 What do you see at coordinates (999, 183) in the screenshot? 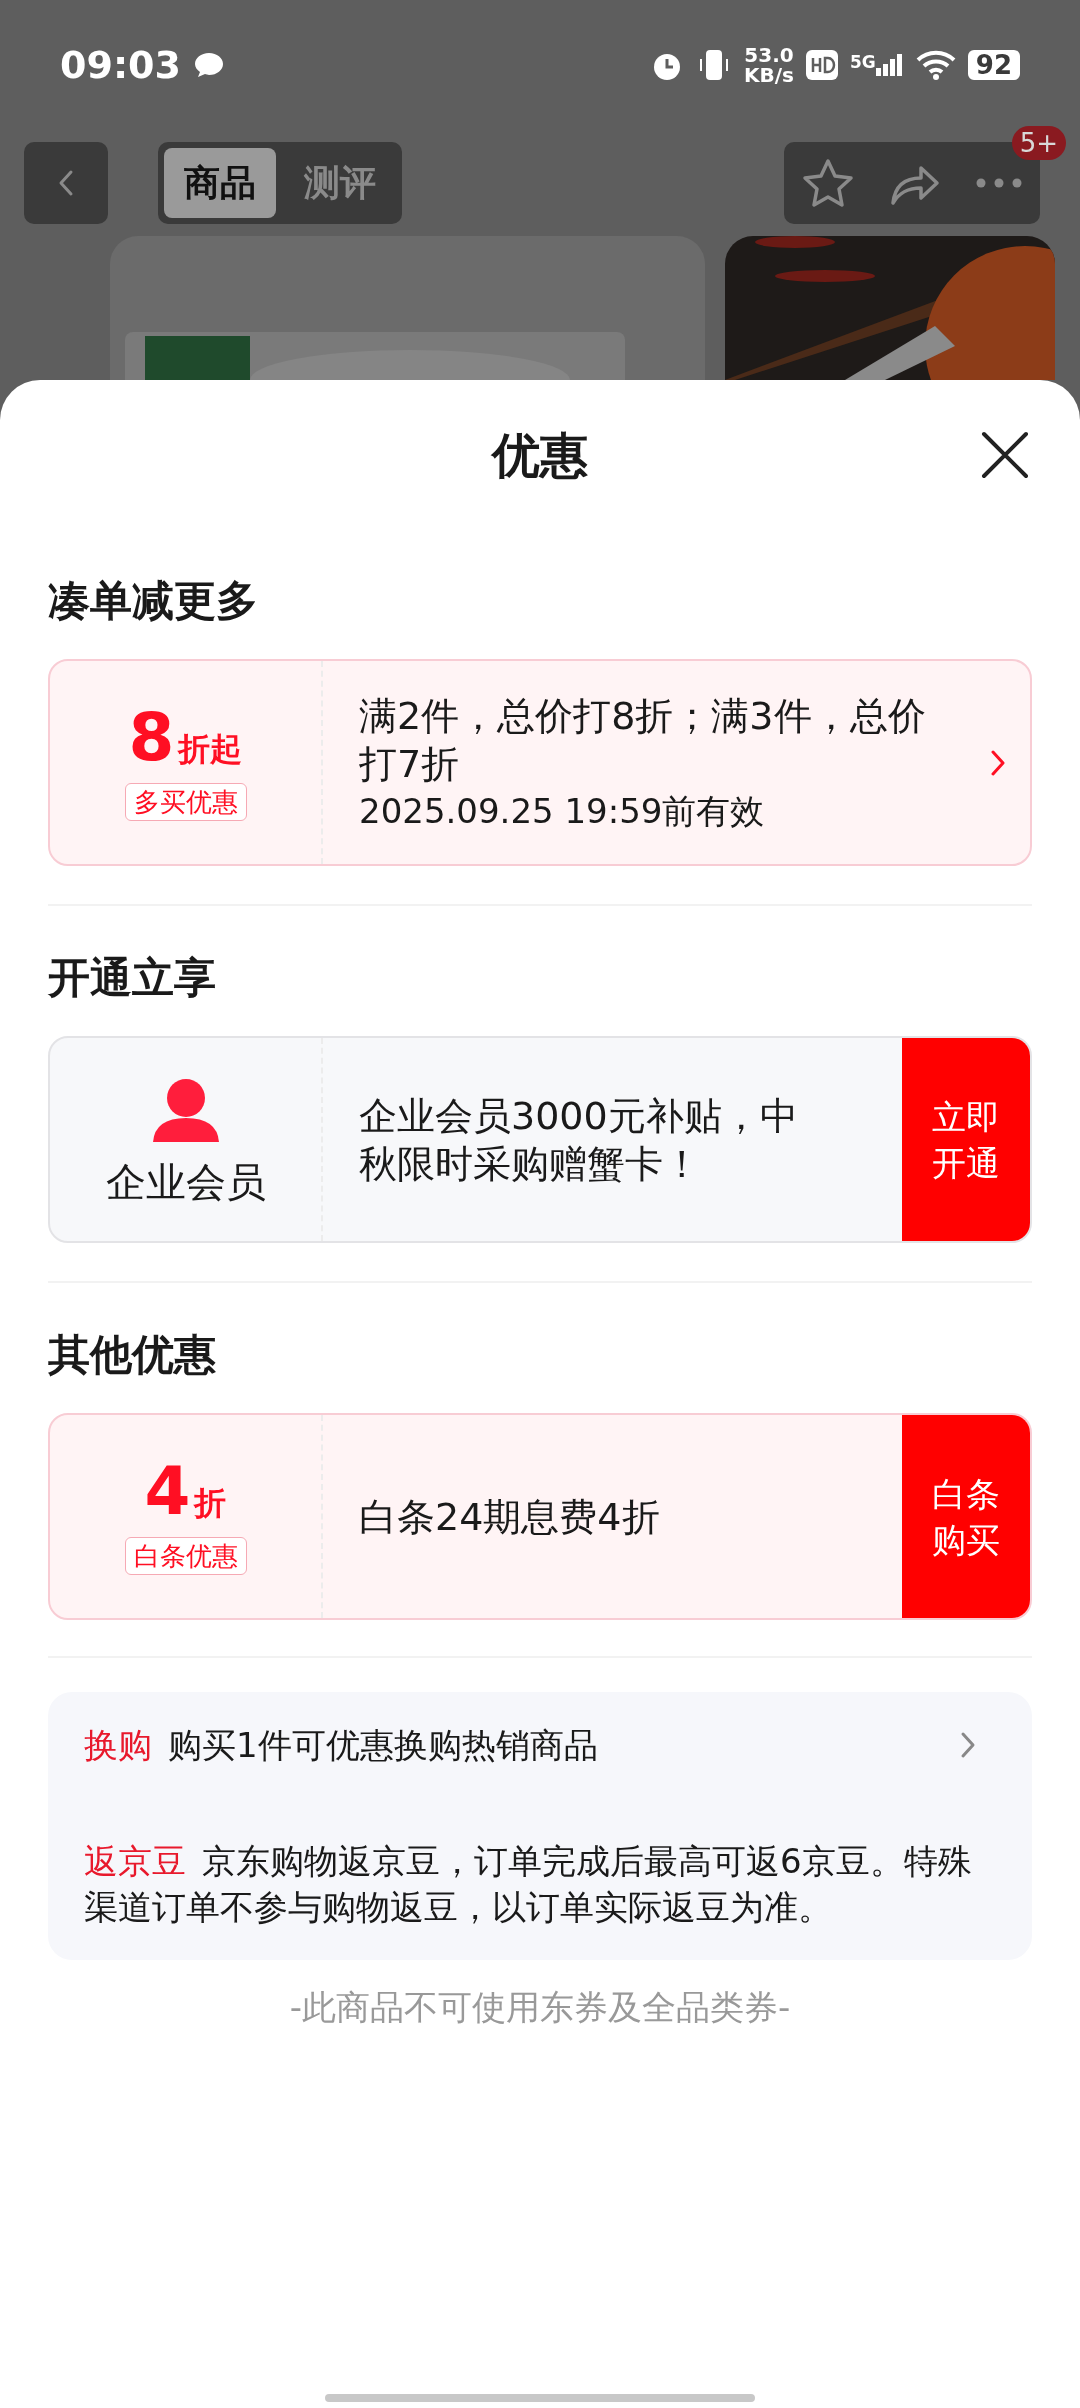
I see `more-icon` at bounding box center [999, 183].